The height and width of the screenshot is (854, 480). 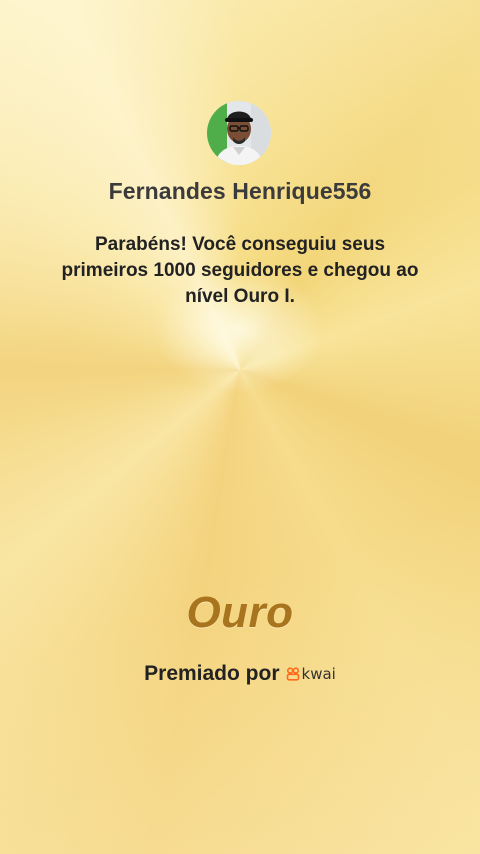 I want to click on avatar, so click(x=239, y=133).